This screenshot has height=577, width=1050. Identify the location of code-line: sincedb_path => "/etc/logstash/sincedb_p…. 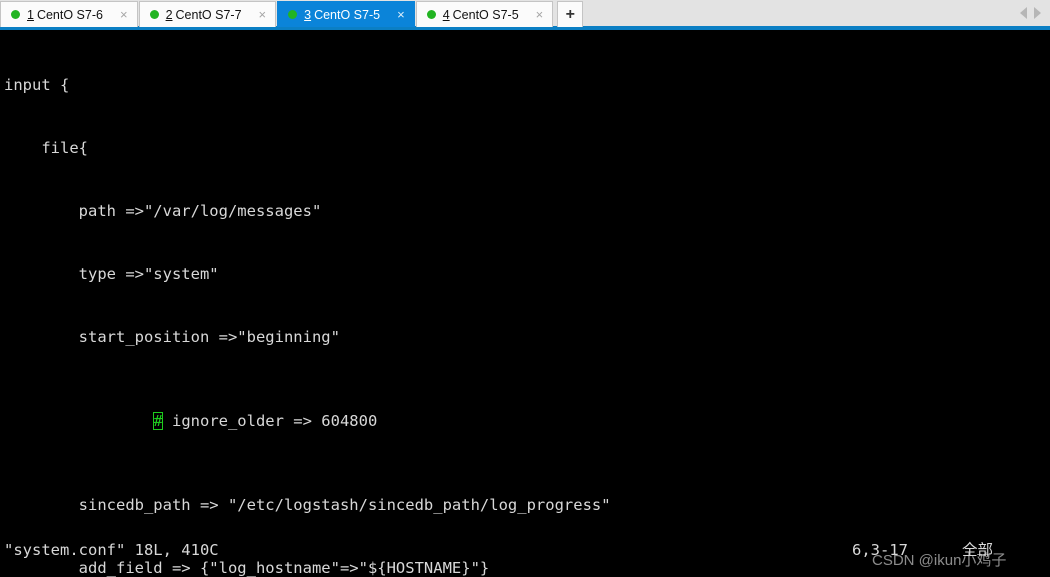
(307, 505).